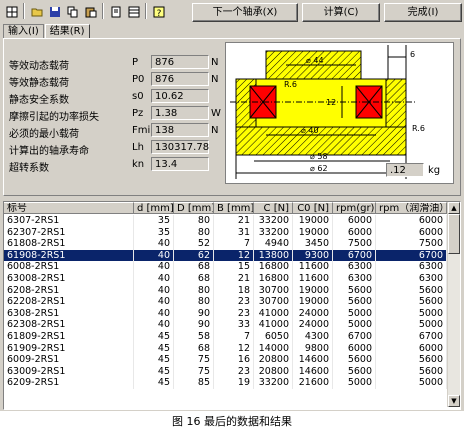 This screenshot has height=431, width=464. I want to click on table-cell: 6209-2RS1, so click(69, 383).